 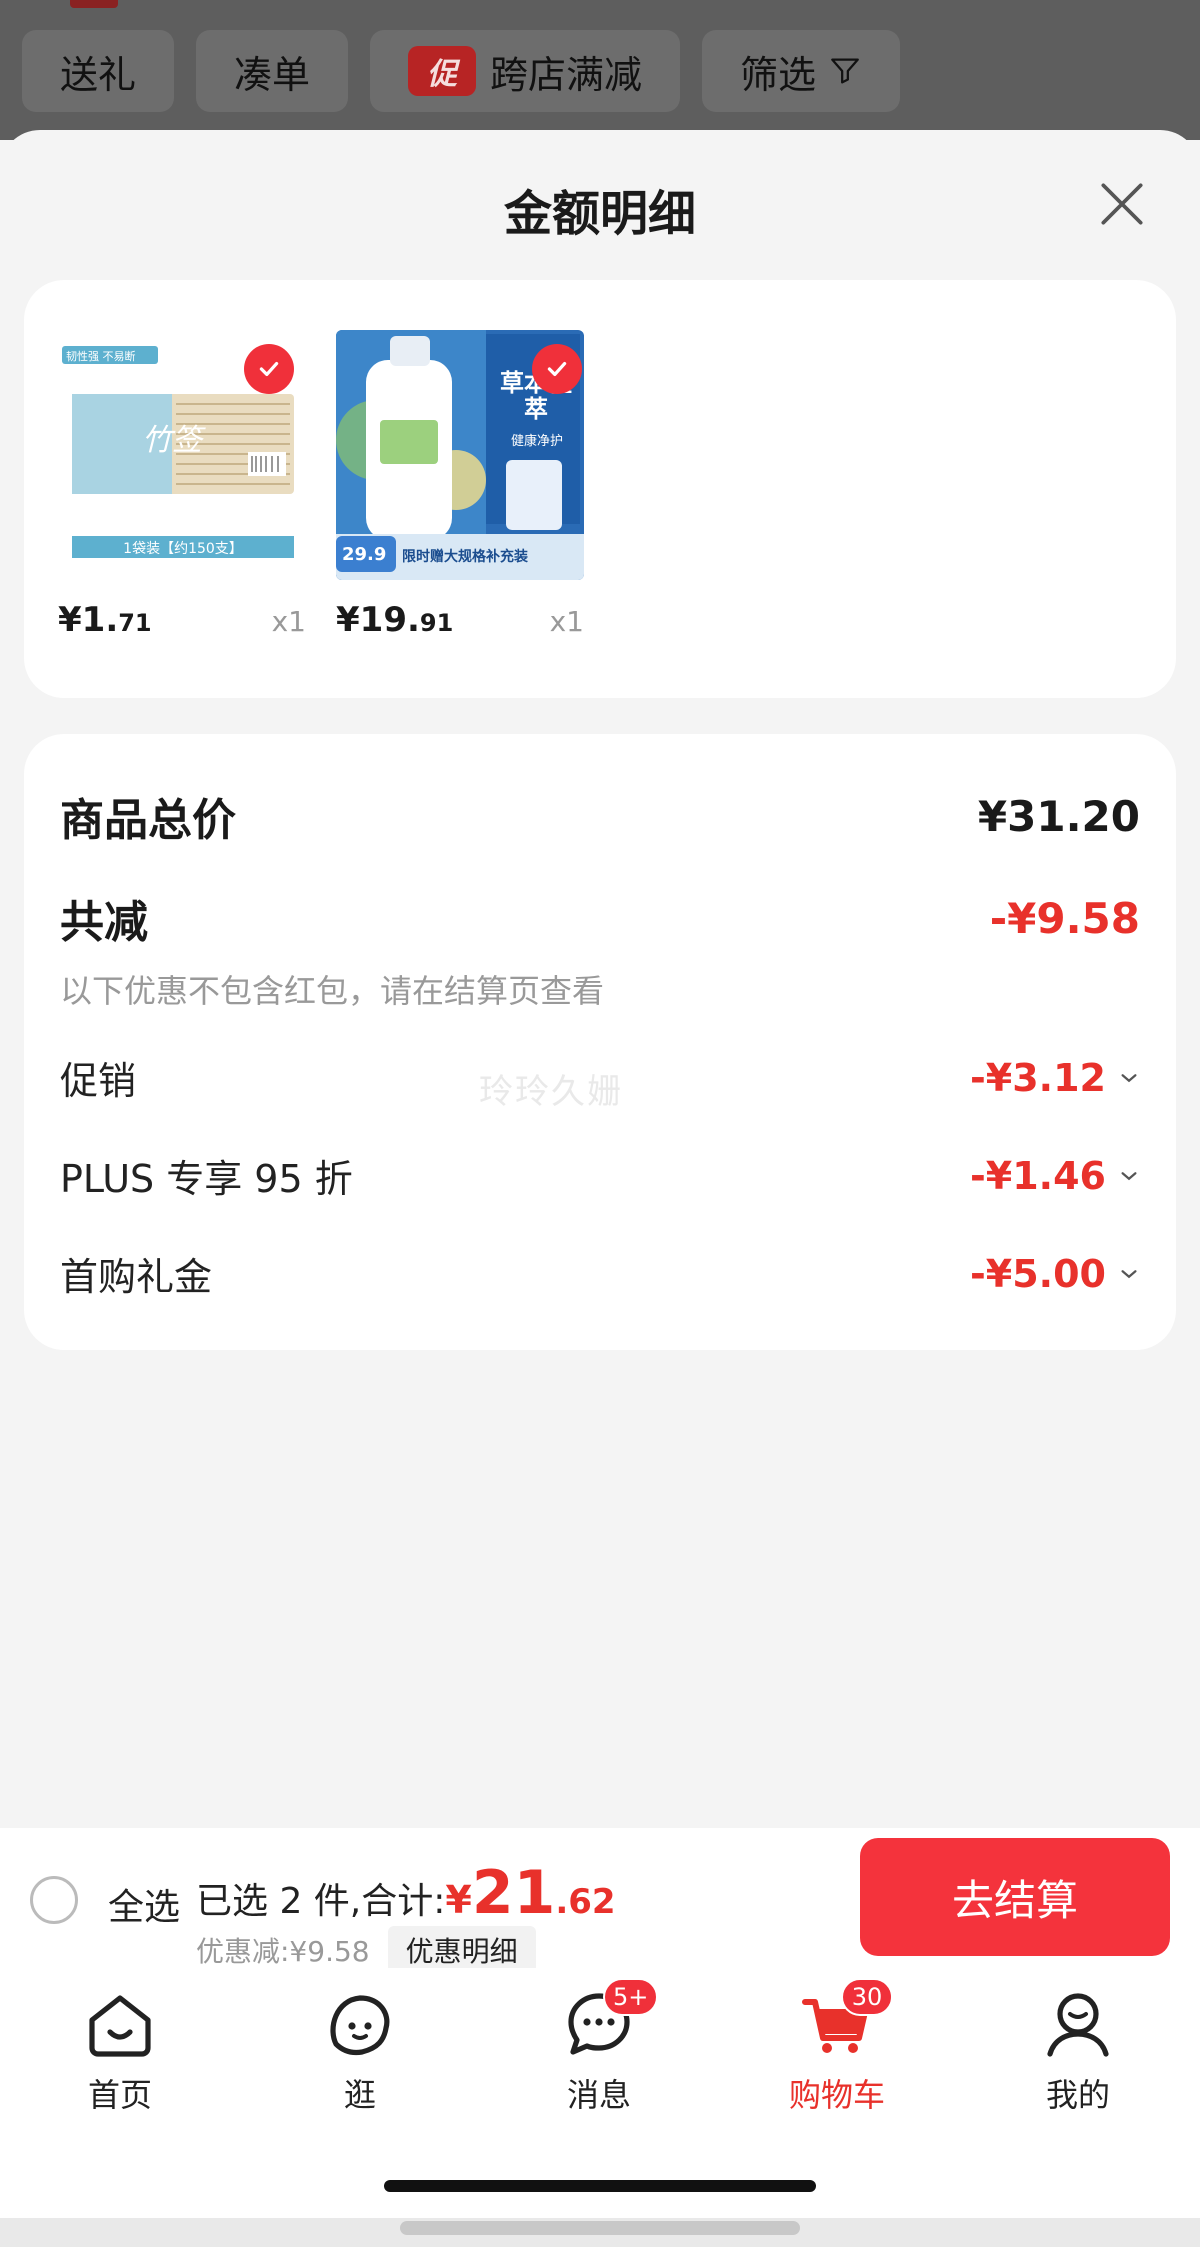 I want to click on profile-icon, so click(x=1078, y=2025).